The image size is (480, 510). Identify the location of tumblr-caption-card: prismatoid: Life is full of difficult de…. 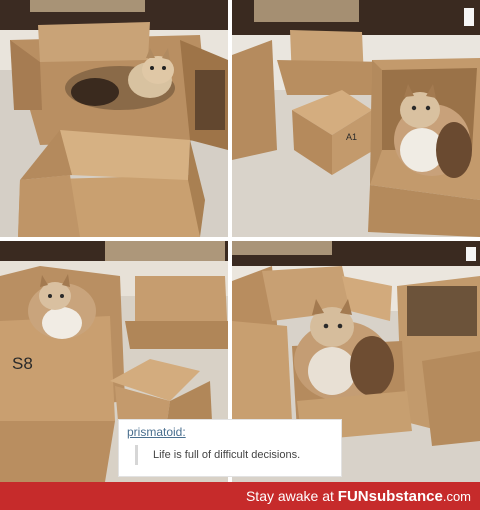
(230, 448).